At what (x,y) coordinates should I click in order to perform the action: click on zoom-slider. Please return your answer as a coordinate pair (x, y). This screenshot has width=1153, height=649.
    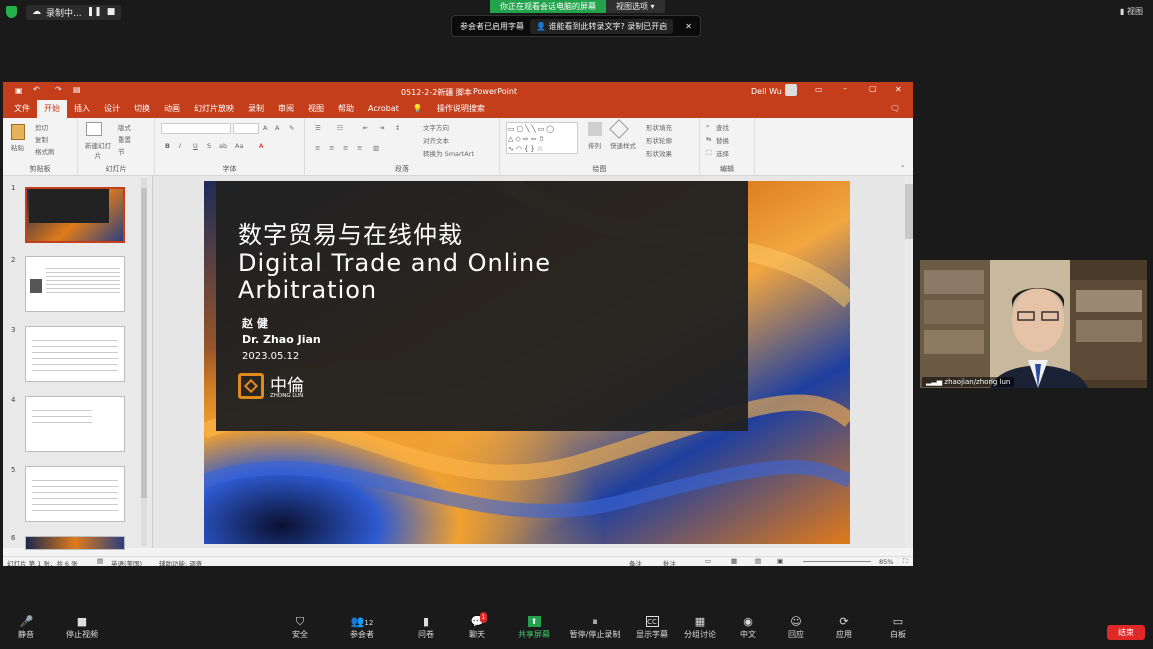
    Looking at the image, I should click on (837, 561).